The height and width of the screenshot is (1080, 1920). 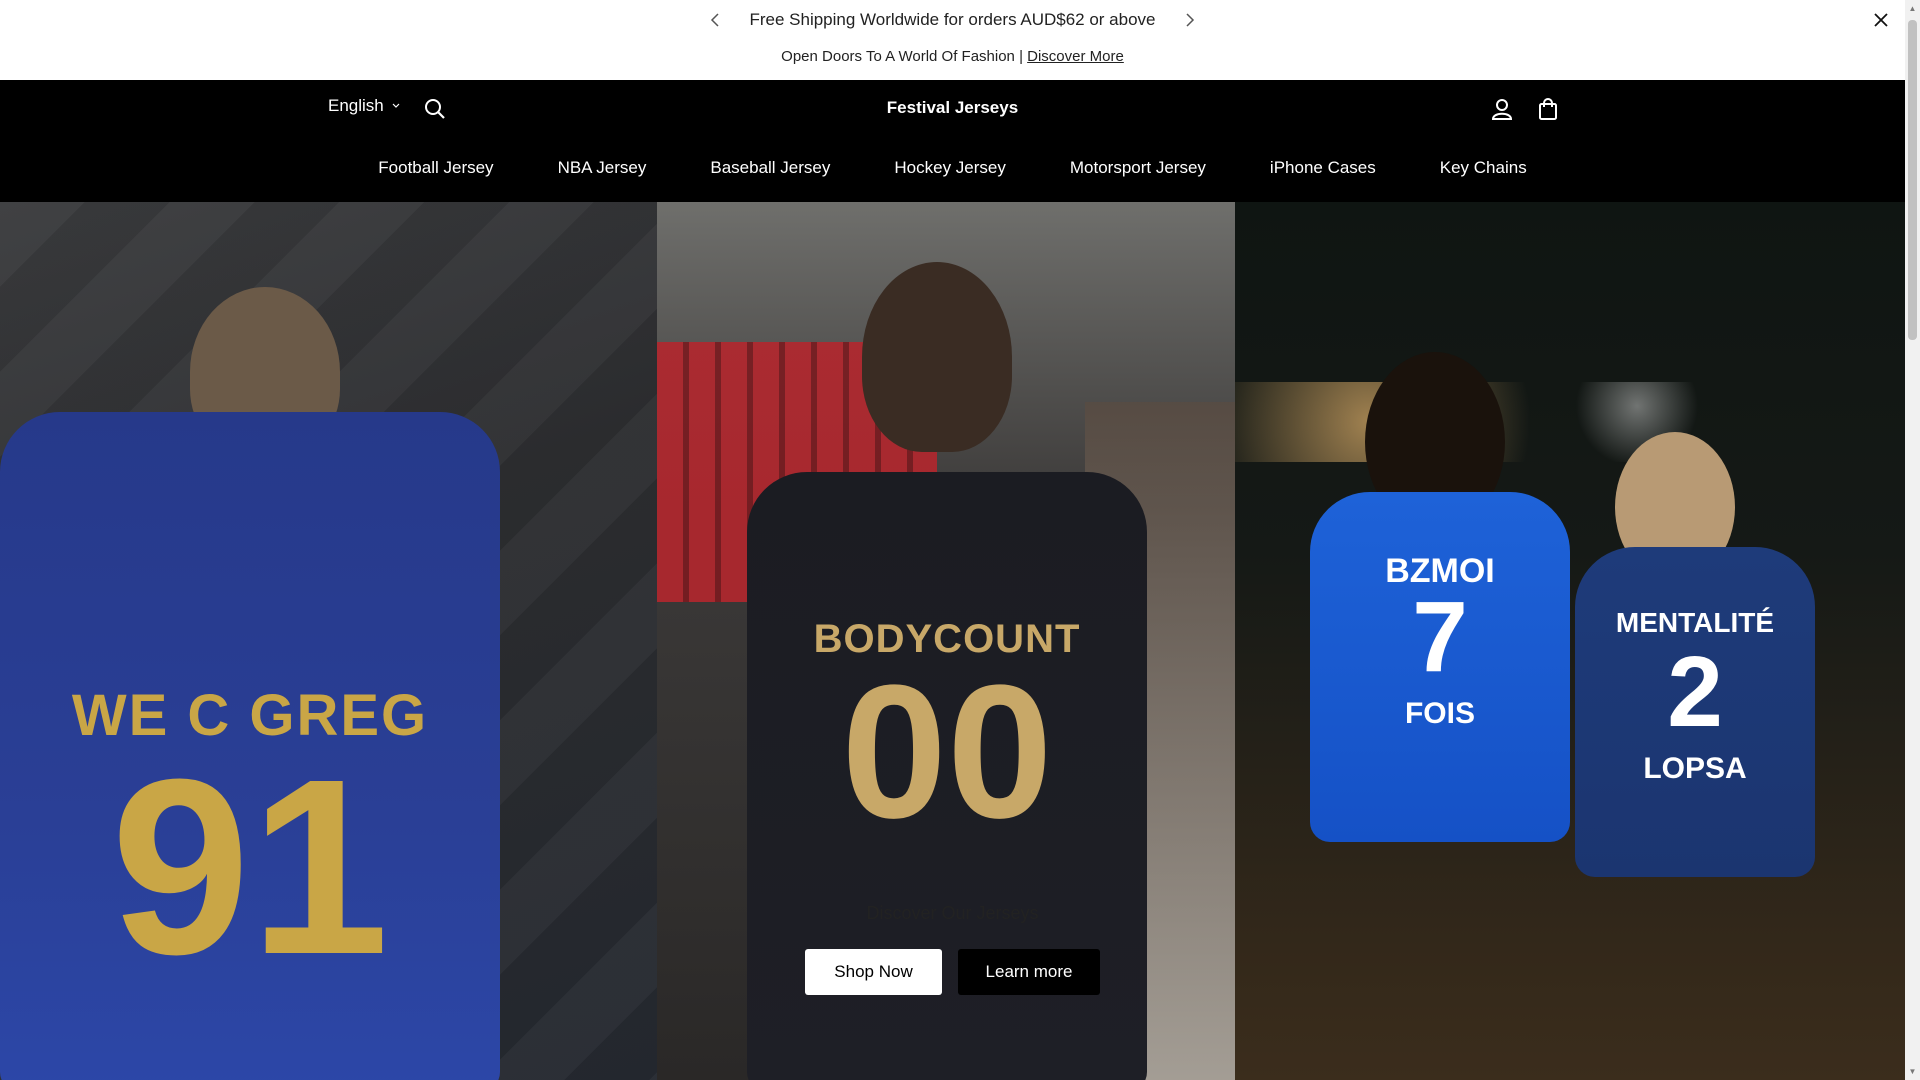 What do you see at coordinates (873, 972) in the screenshot?
I see `shop-now-button: Shop Now` at bounding box center [873, 972].